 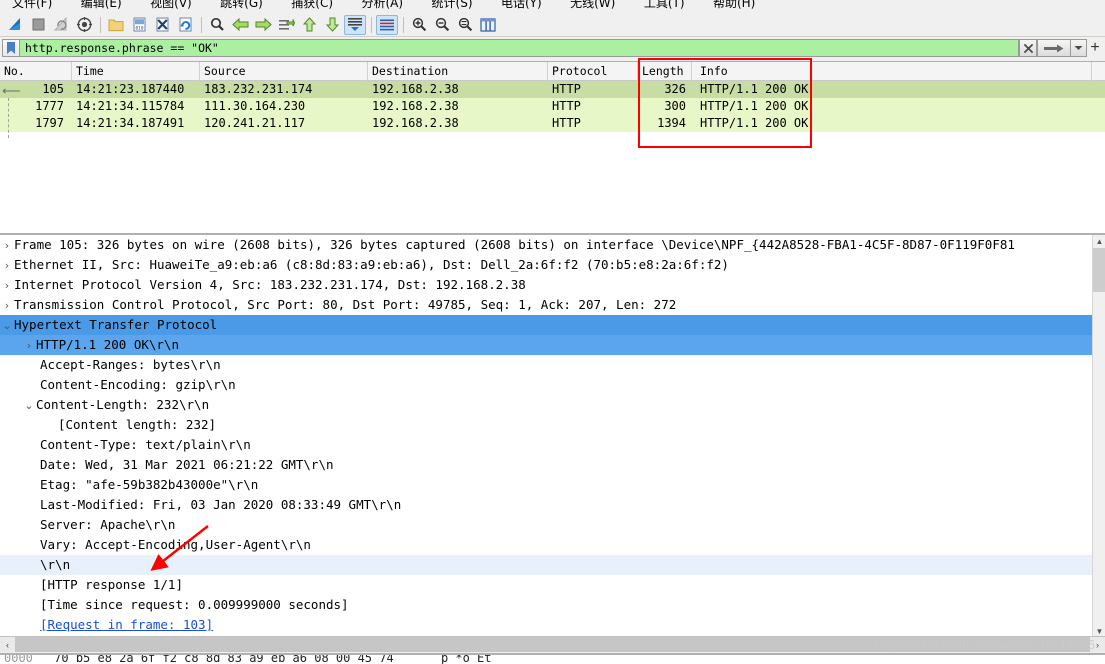 I want to click on scroll-up-icon: ▲, so click(x=1099, y=241).